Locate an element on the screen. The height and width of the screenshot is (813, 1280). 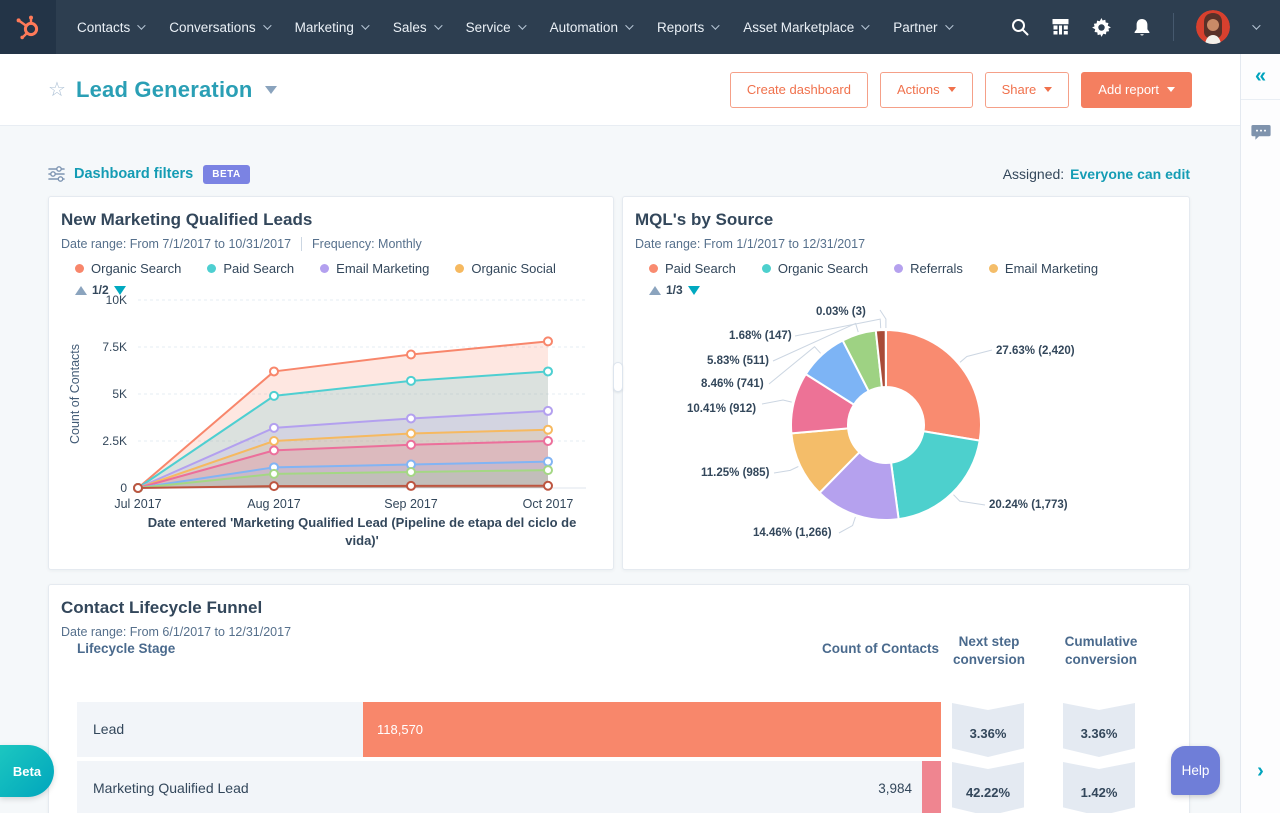
nav-item-partner: Partner is located at coordinates (921, 27).